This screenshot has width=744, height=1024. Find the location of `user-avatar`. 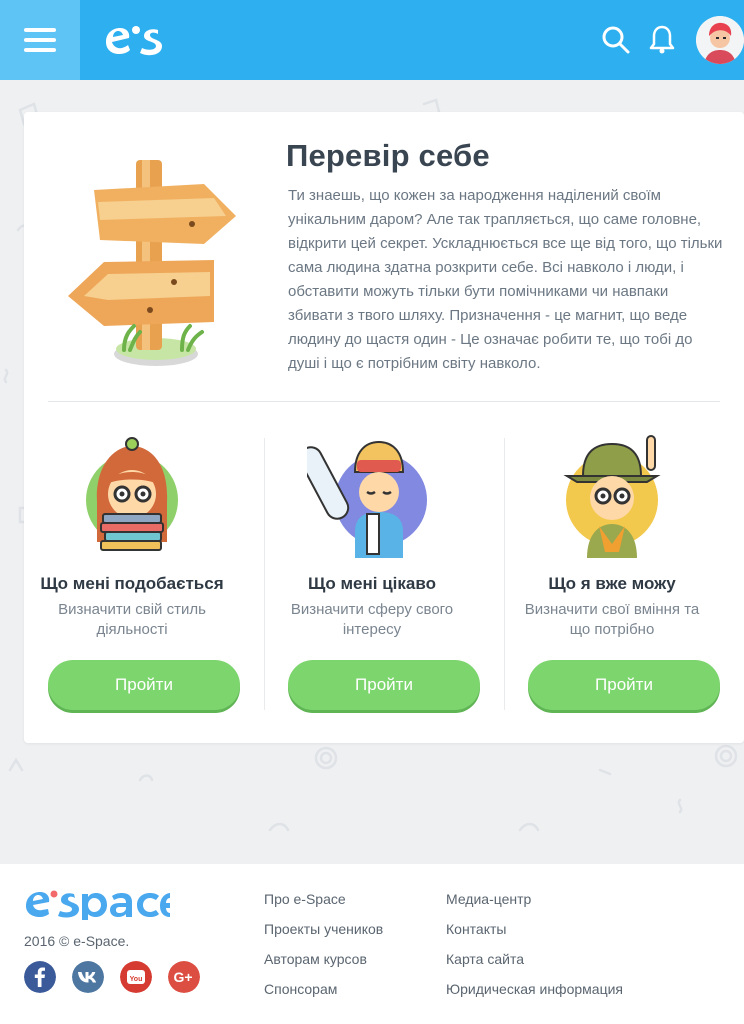

user-avatar is located at coordinates (720, 40).